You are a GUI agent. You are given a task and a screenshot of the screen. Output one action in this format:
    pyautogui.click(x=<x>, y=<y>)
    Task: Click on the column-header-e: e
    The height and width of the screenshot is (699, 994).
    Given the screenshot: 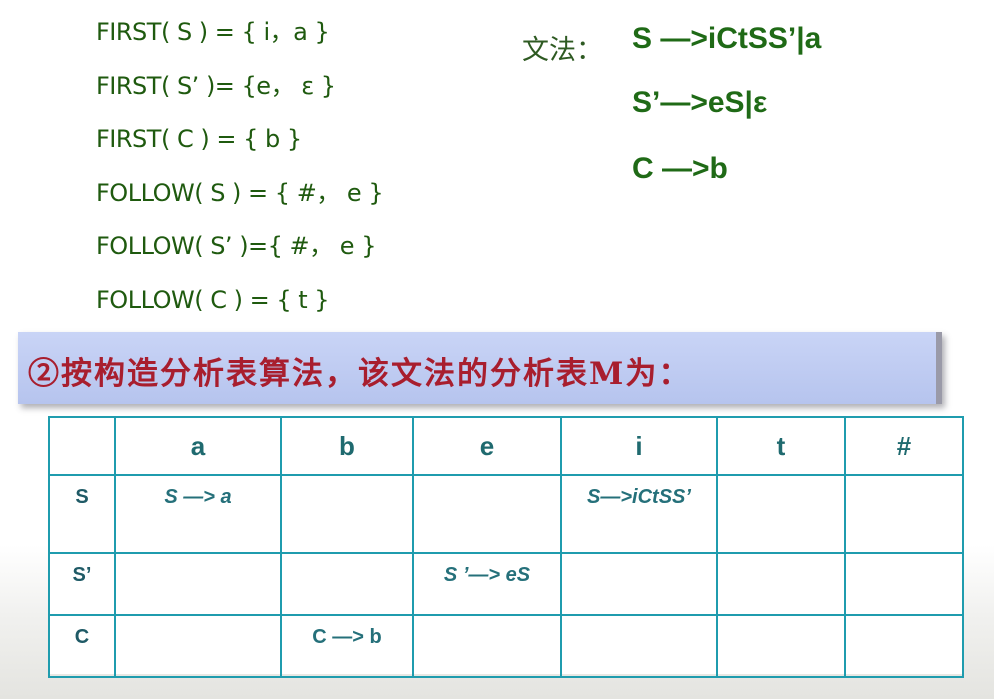 What is the action you would take?
    pyautogui.click(x=487, y=446)
    